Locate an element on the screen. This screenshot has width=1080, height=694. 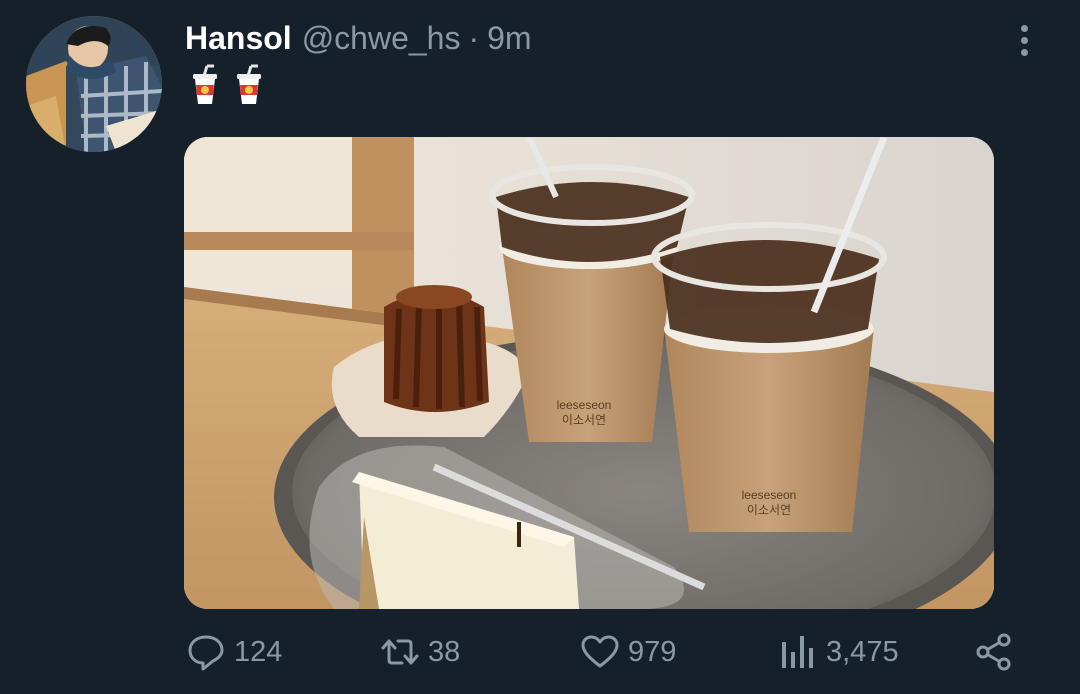
tweet-header: Hansol @chwe_hs · 9m is located at coordinates (358, 42).